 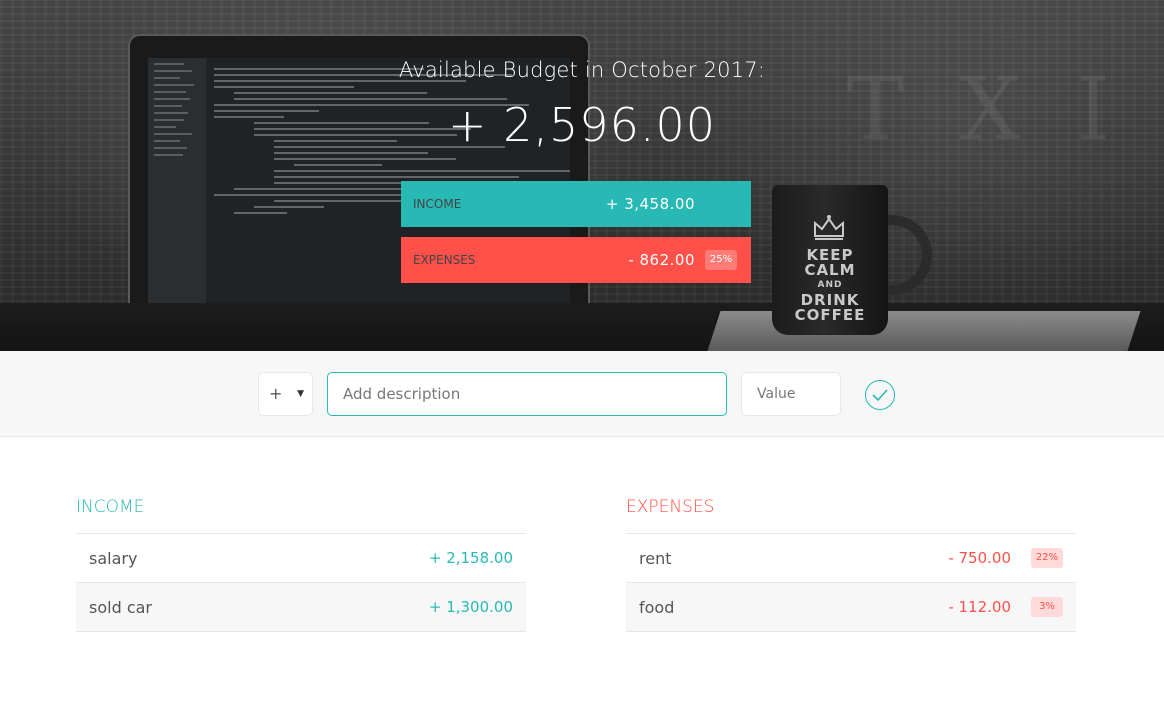 What do you see at coordinates (285, 394) in the screenshot?
I see `type-select: + ▼` at bounding box center [285, 394].